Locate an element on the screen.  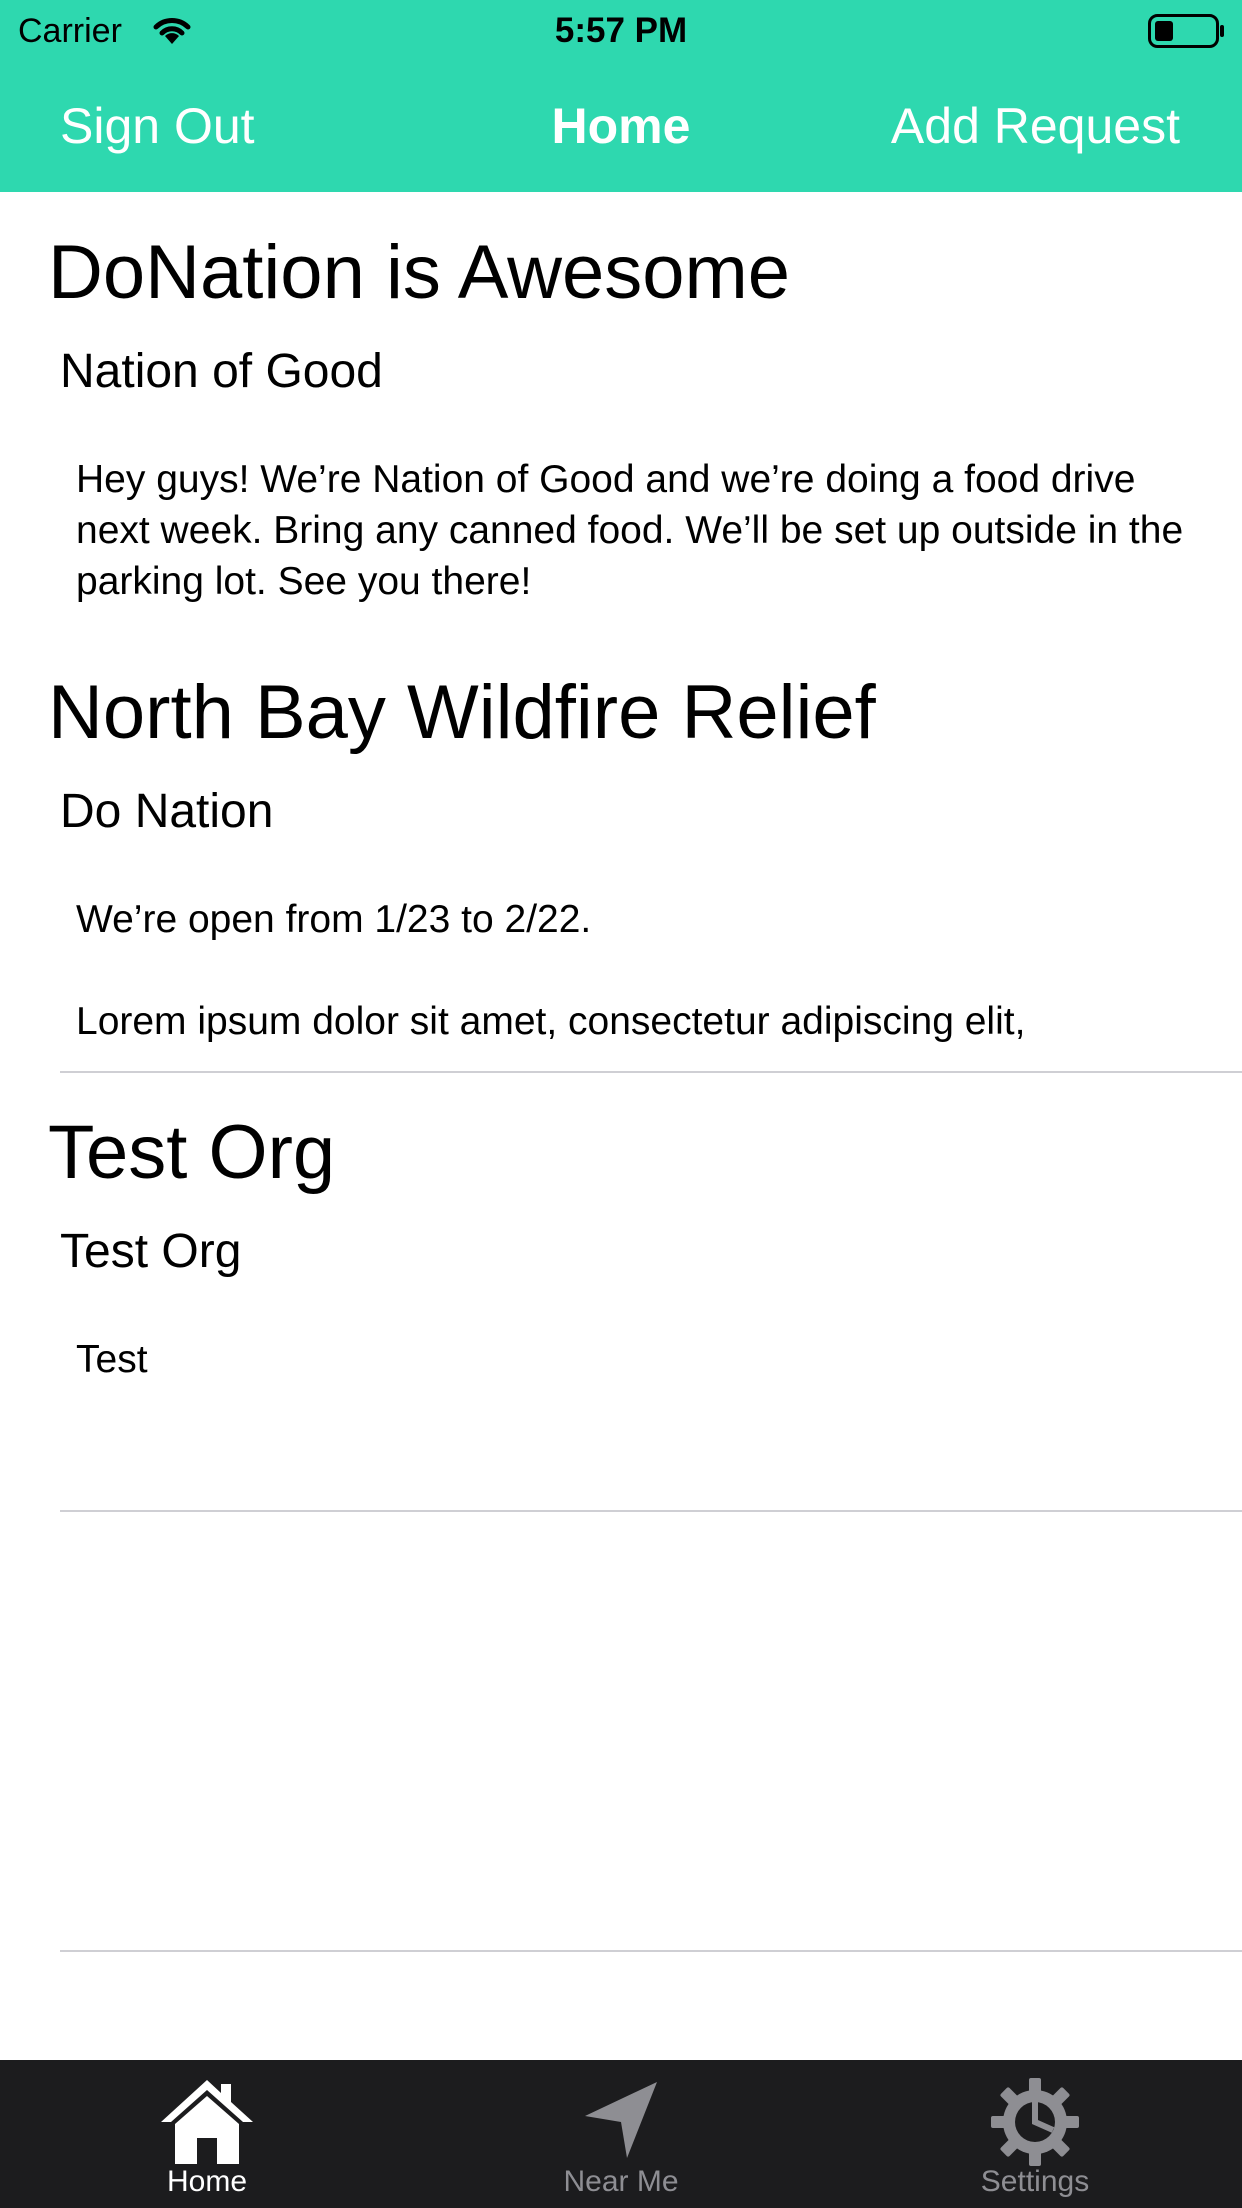
tab-label: Near Me is located at coordinates (621, 2181).